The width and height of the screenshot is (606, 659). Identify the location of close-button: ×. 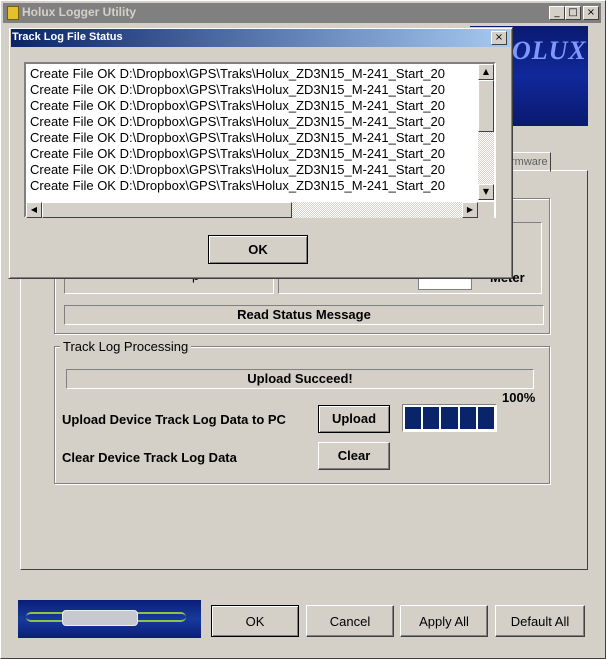
(591, 13).